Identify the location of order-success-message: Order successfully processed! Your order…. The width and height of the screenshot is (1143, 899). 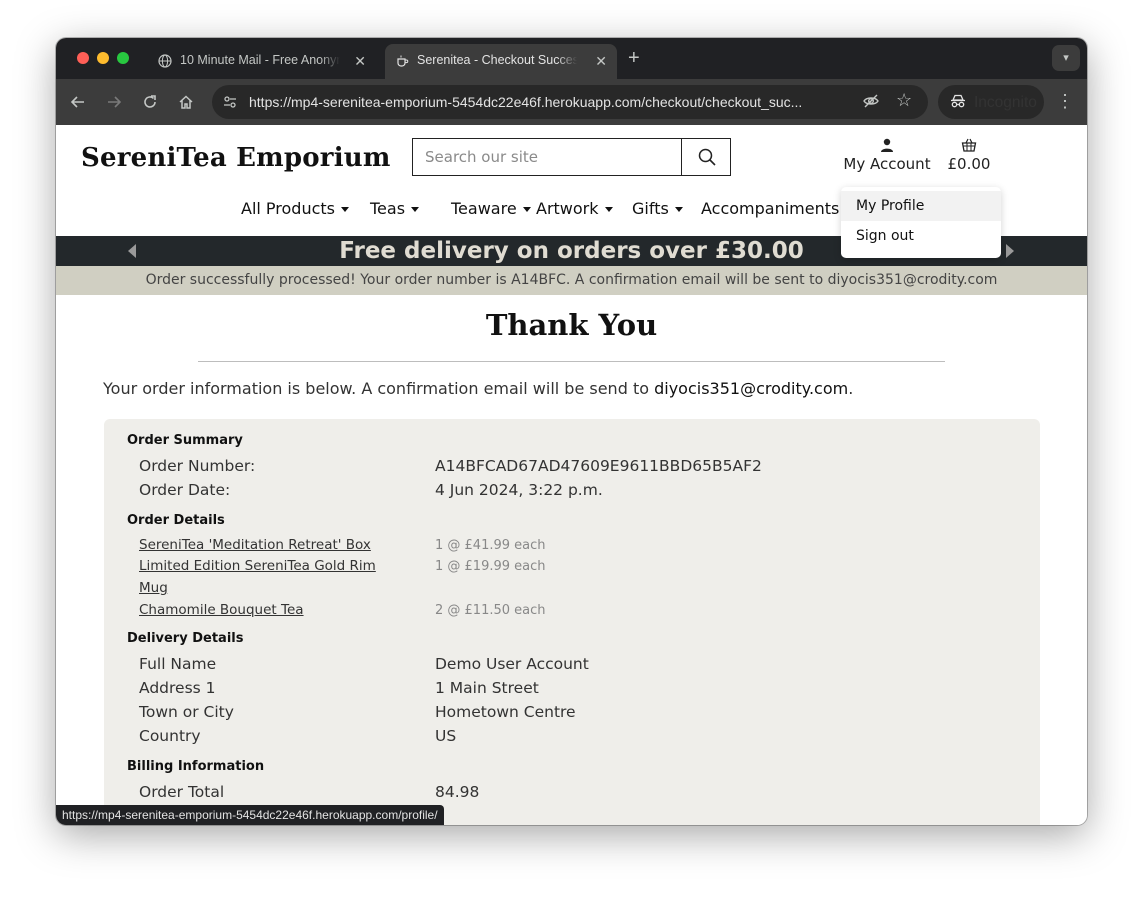
(571, 280).